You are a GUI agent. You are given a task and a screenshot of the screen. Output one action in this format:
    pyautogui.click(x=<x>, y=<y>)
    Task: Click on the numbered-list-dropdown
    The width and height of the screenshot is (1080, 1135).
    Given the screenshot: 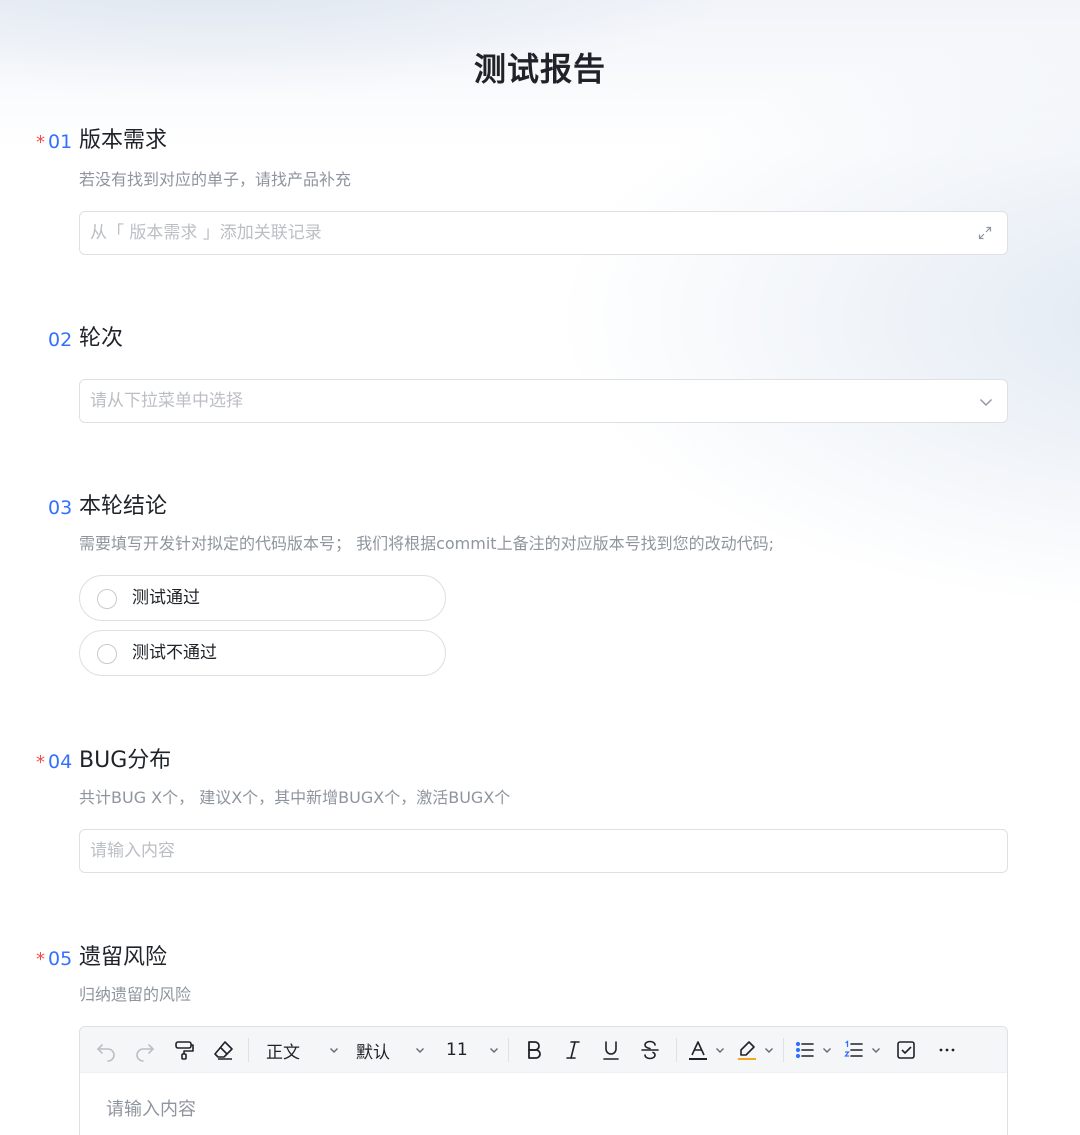 What is the action you would take?
    pyautogui.click(x=862, y=1050)
    